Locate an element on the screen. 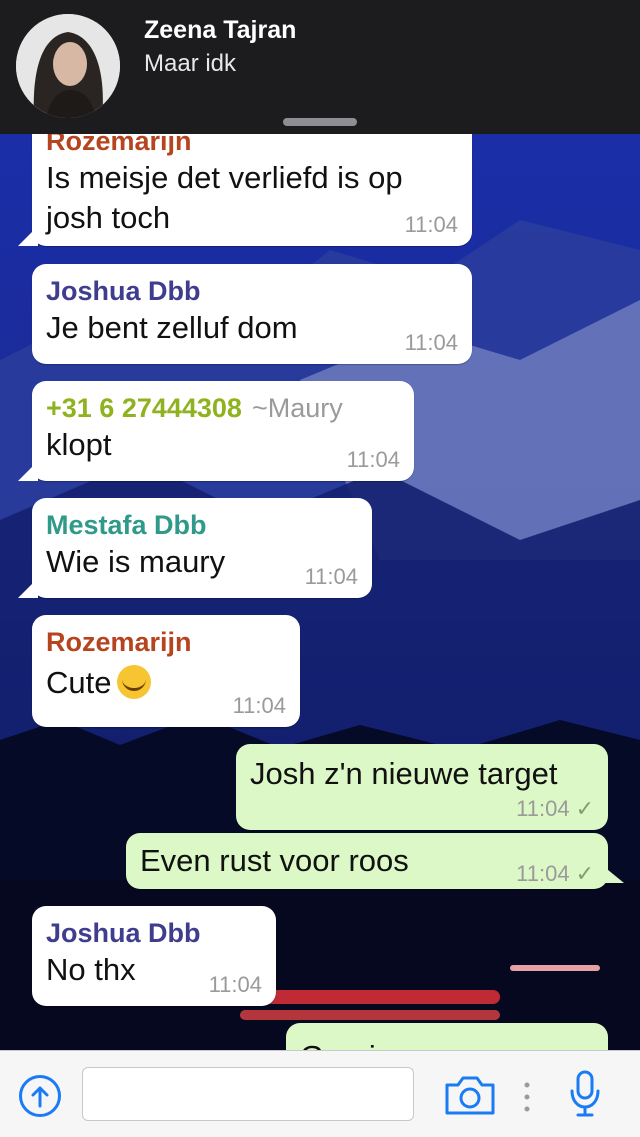  pull-handle is located at coordinates (320, 122).